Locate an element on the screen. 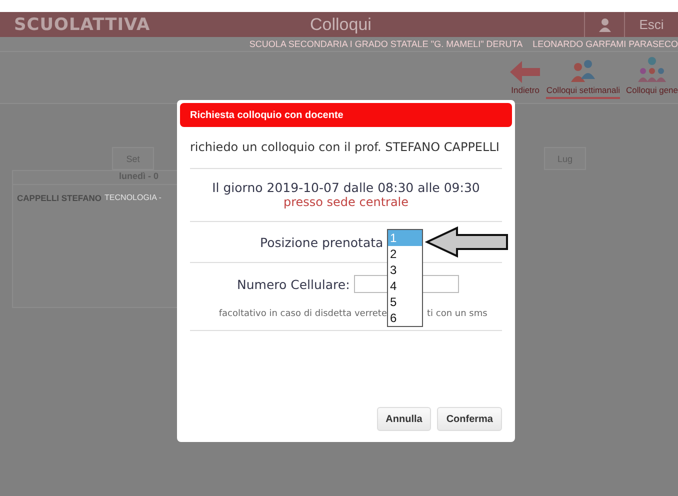 This screenshot has height=496, width=678. toolbar-label: Indietro is located at coordinates (525, 90).